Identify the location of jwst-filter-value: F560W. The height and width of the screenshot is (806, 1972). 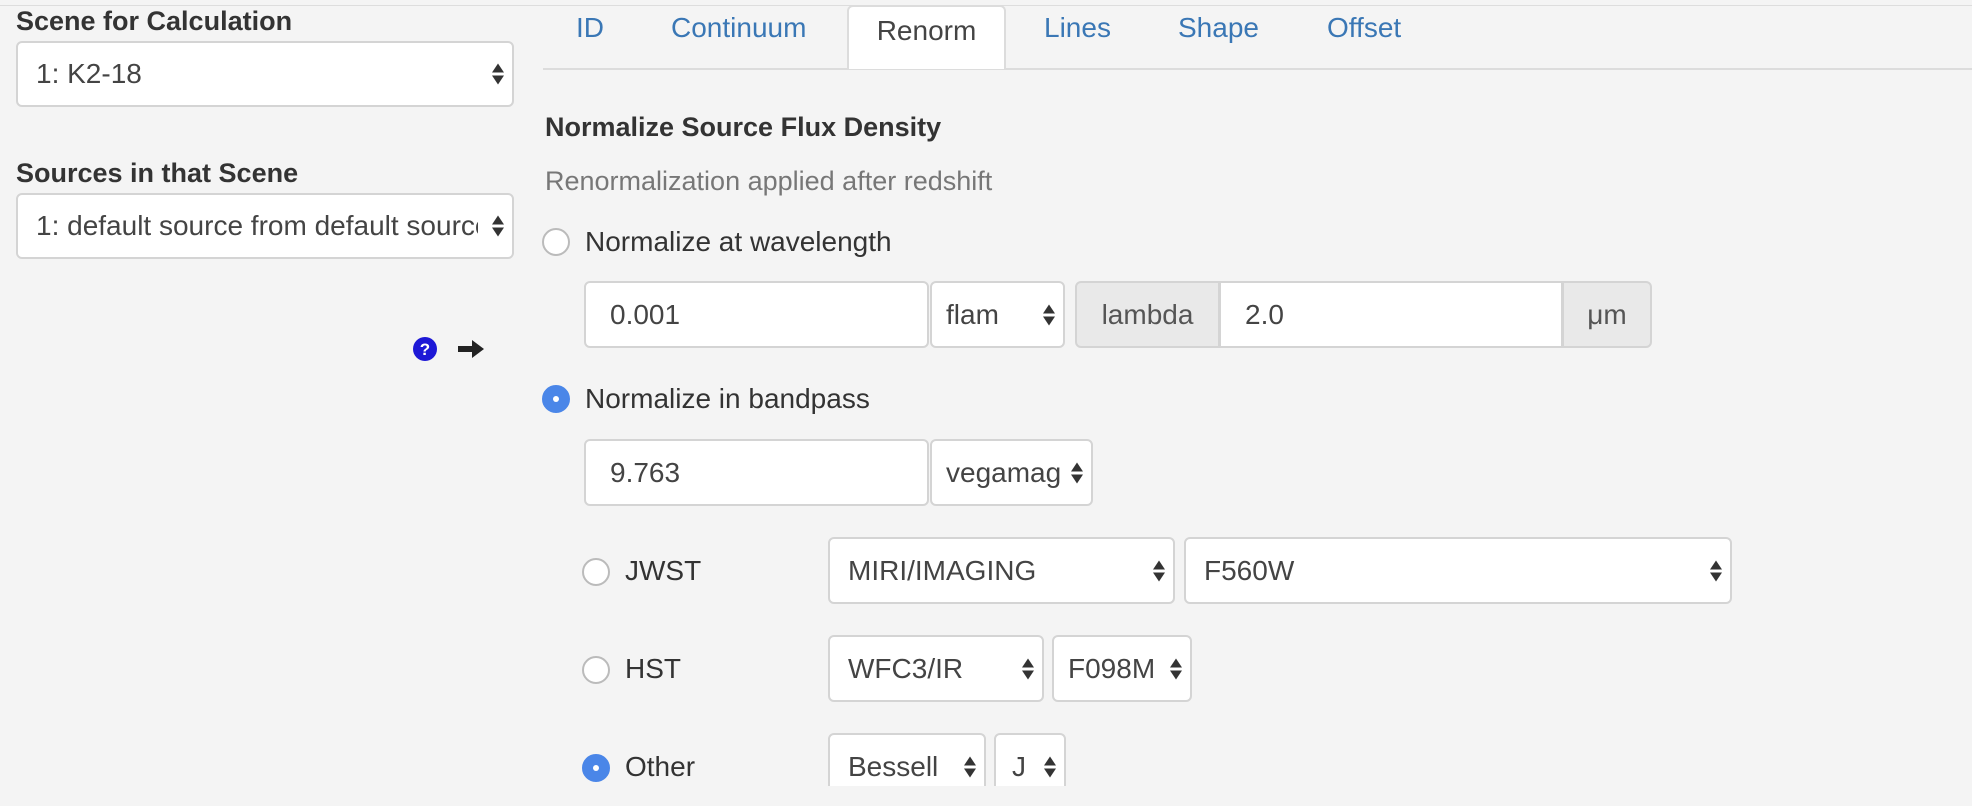
(1249, 570).